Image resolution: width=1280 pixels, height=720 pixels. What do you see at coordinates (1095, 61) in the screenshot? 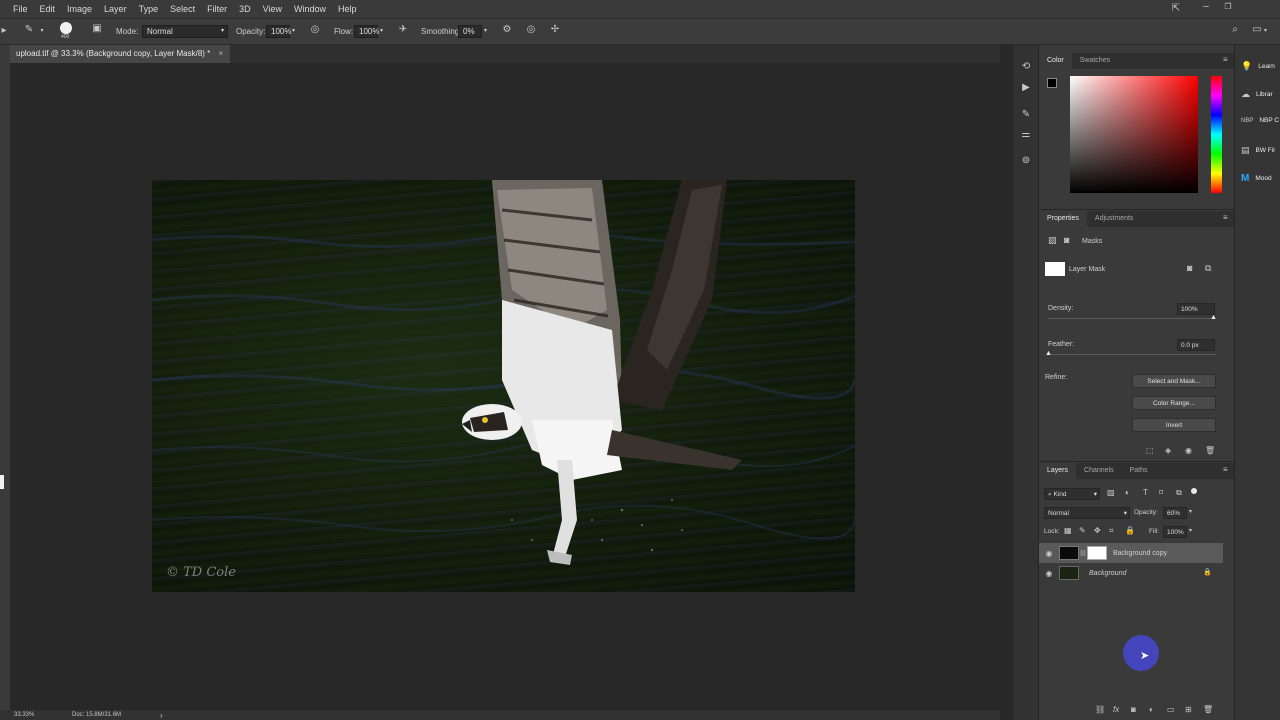
I see `tab-swatches: Swatches` at bounding box center [1095, 61].